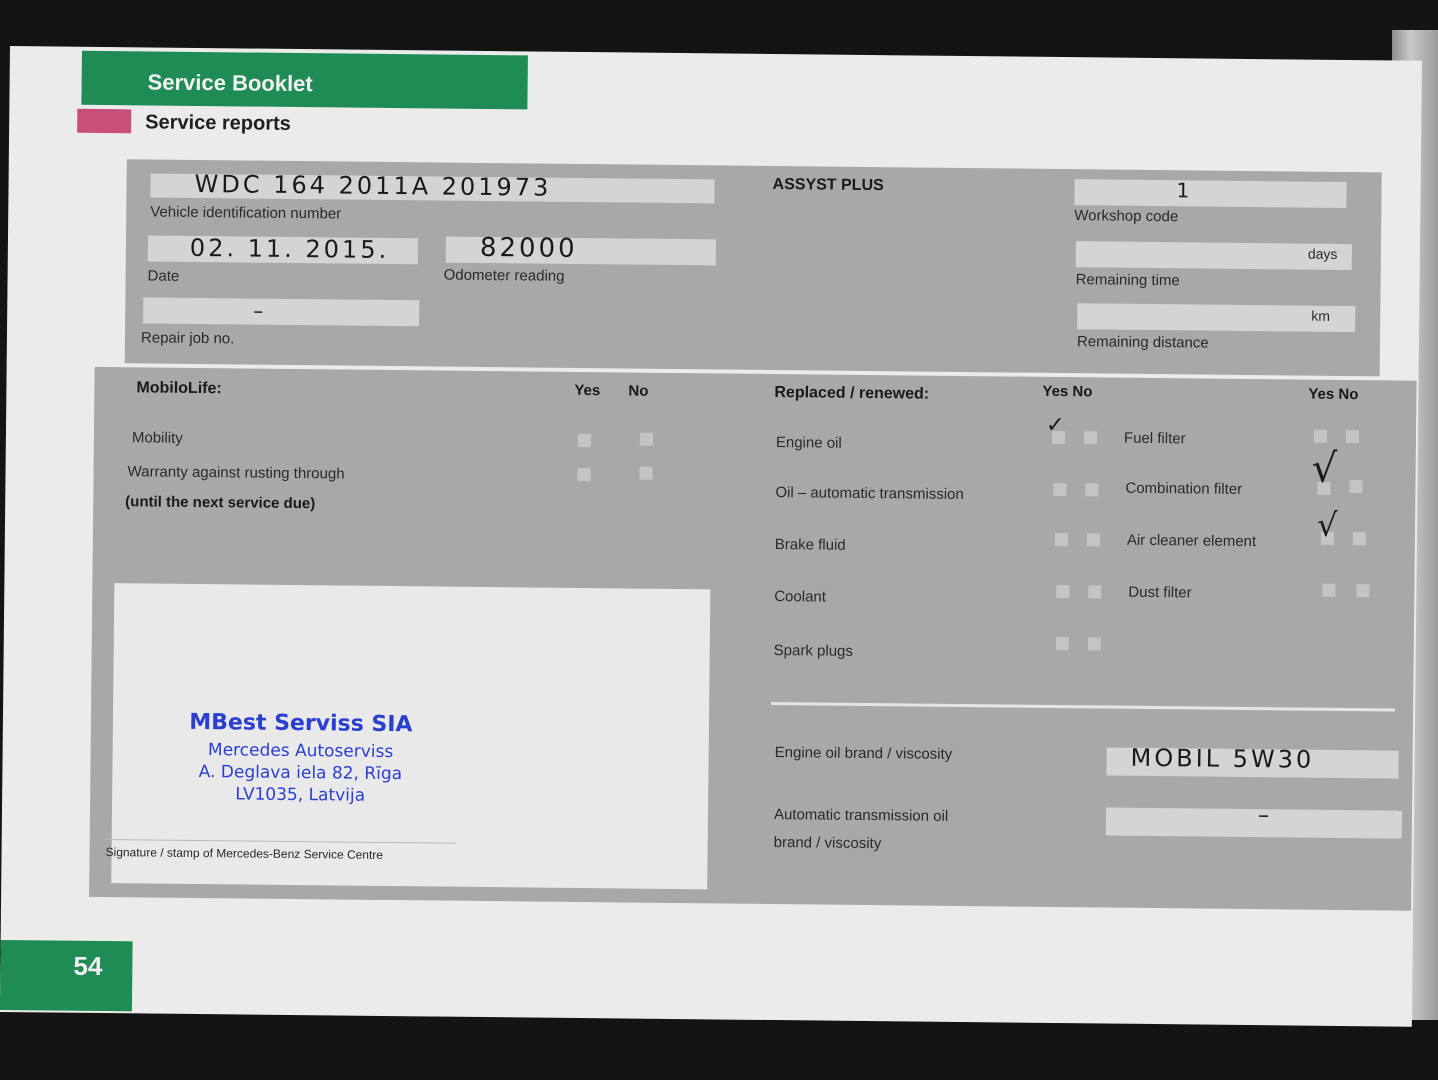 The width and height of the screenshot is (1438, 1080). Describe the element at coordinates (808, 443) in the screenshot. I see `engine-oil-label: Engine oil` at that location.